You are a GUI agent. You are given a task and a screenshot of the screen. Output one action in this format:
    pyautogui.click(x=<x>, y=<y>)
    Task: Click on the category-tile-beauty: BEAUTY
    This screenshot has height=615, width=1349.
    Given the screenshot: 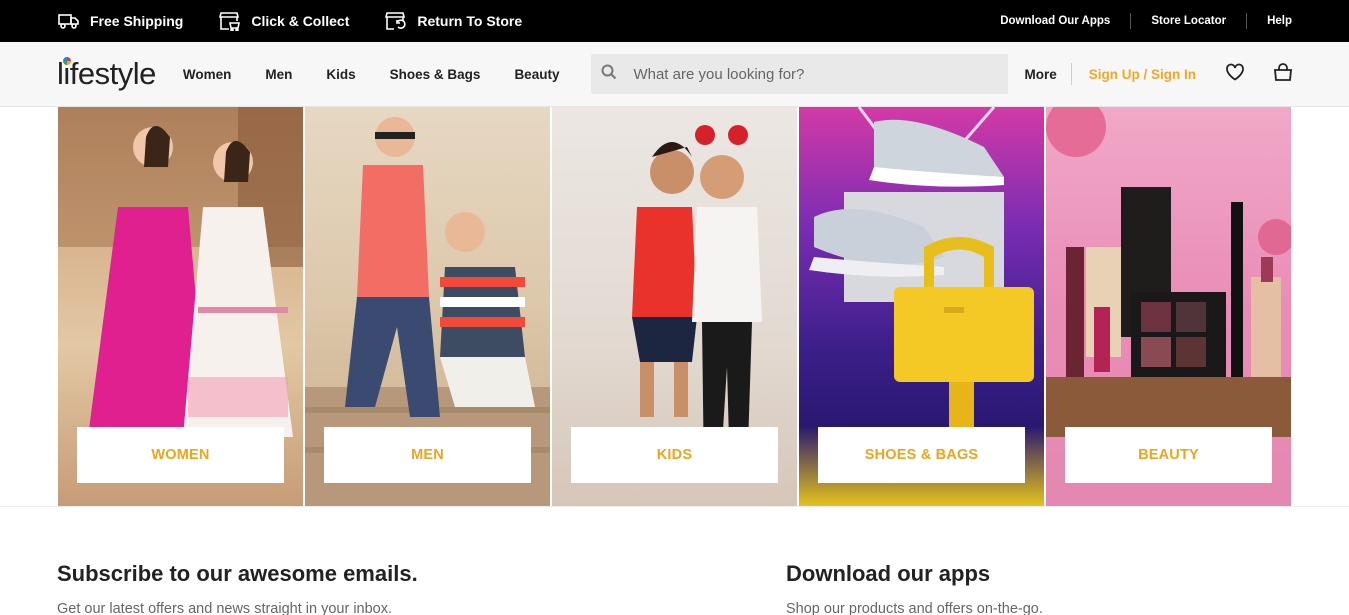 What is the action you would take?
    pyautogui.click(x=1168, y=306)
    